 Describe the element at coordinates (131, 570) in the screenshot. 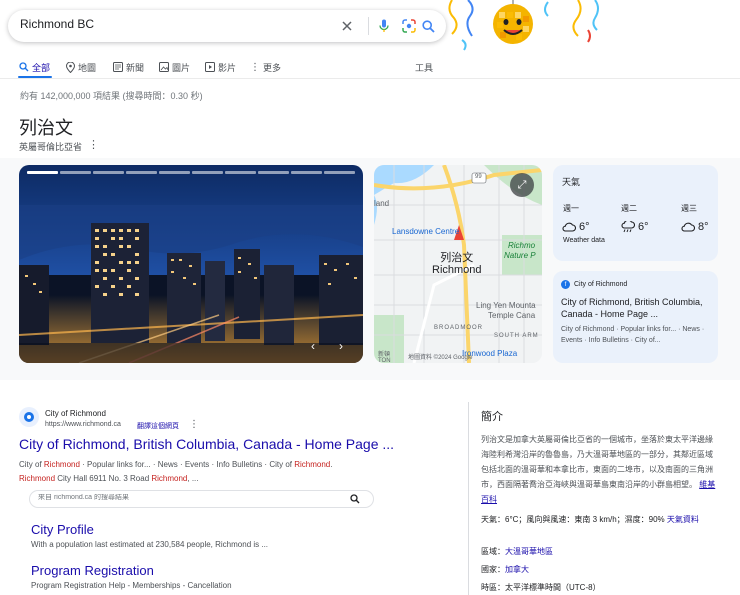

I see `sitelink-title: Program Registration` at that location.